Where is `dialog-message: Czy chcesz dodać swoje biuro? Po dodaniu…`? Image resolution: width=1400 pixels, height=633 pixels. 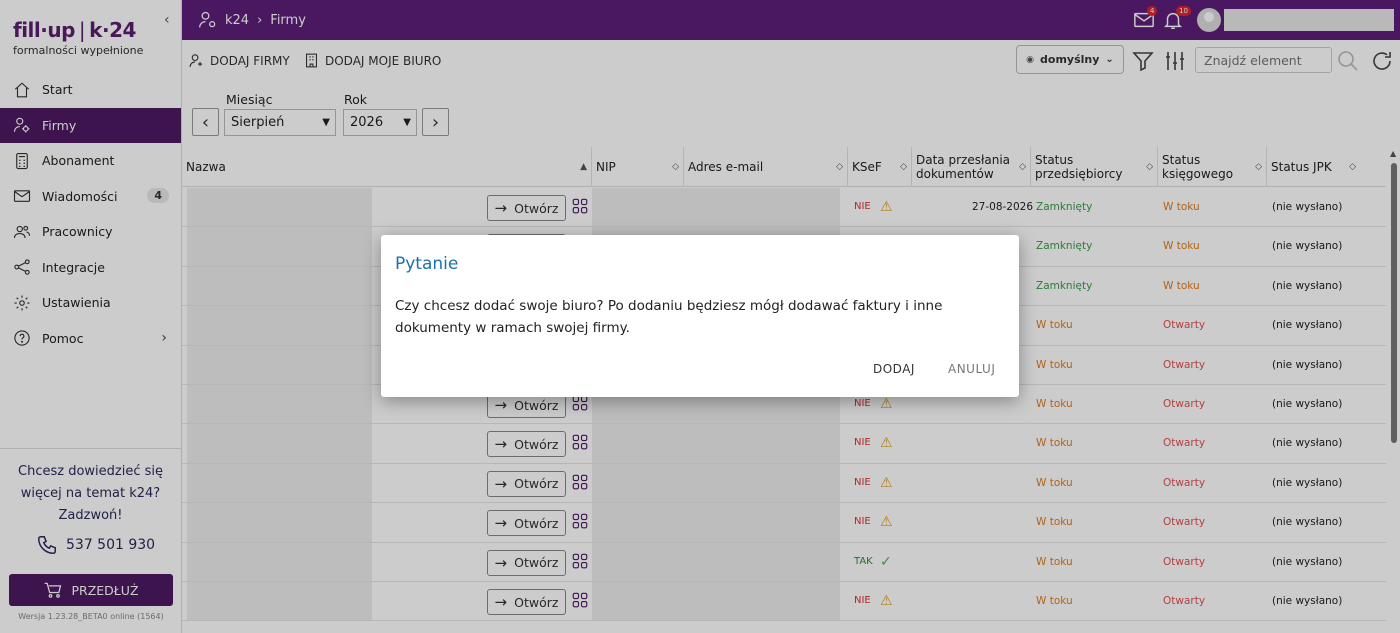
dialog-message: Czy chcesz dodać swoje biuro? Po dodaniu… is located at coordinates (669, 317).